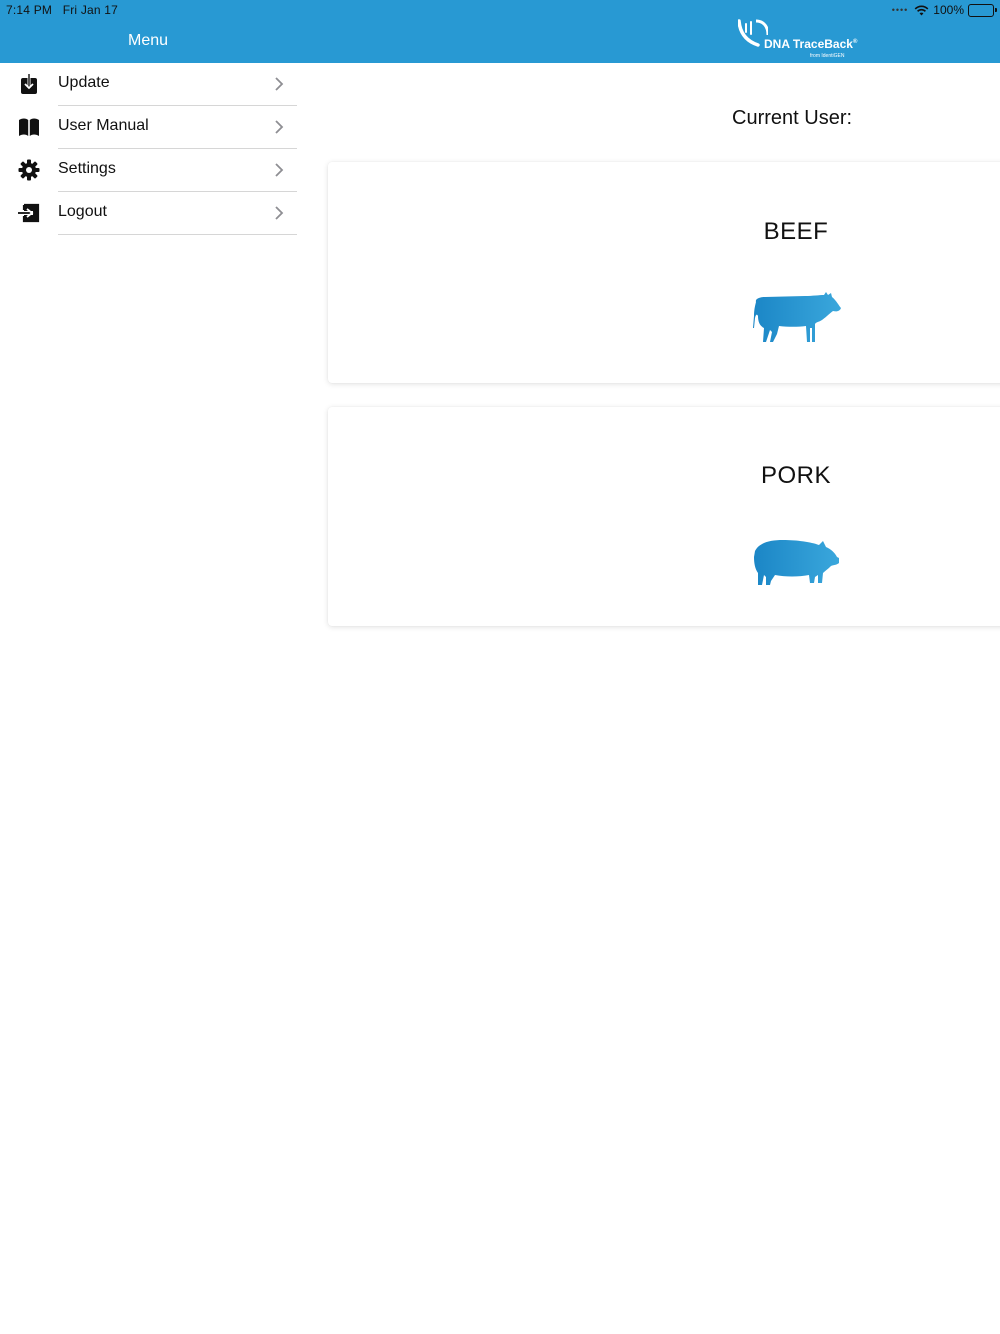 The image size is (1000, 1334). I want to click on sidebar-item-label: Logout, so click(82, 211).